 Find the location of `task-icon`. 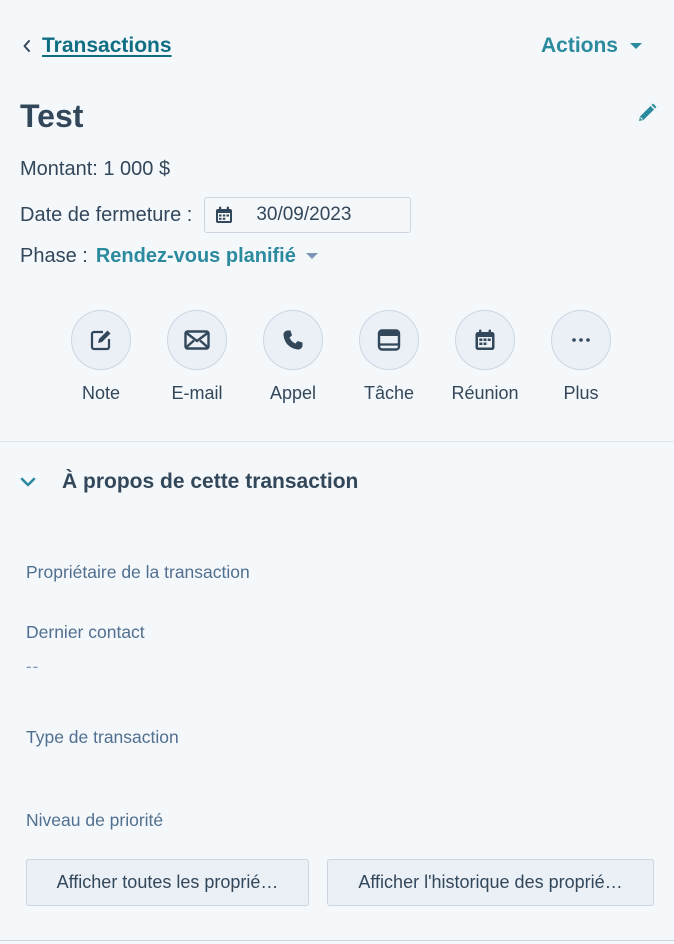

task-icon is located at coordinates (389, 340).